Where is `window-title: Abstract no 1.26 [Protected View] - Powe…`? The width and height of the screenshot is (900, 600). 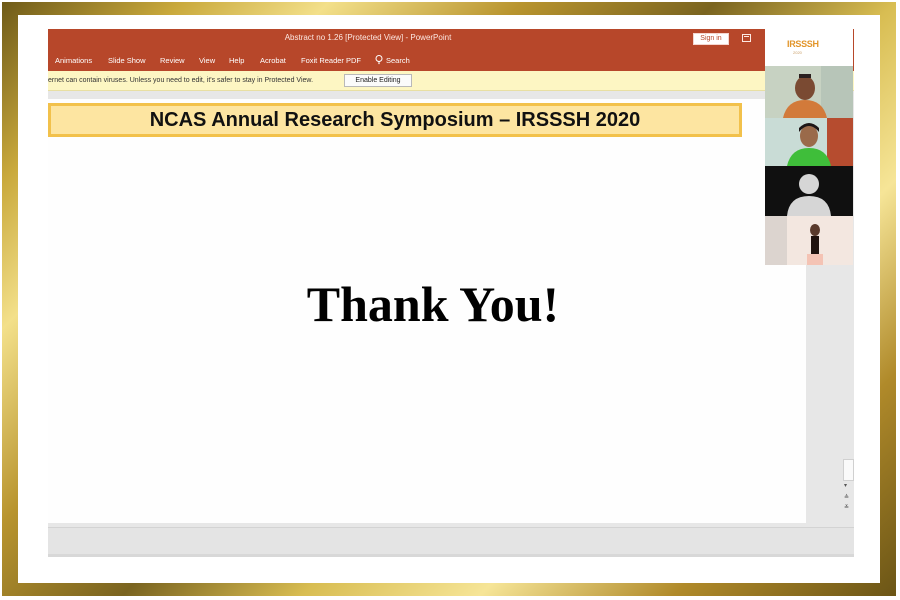
window-title: Abstract no 1.26 [Protected View] - Powe… is located at coordinates (368, 37).